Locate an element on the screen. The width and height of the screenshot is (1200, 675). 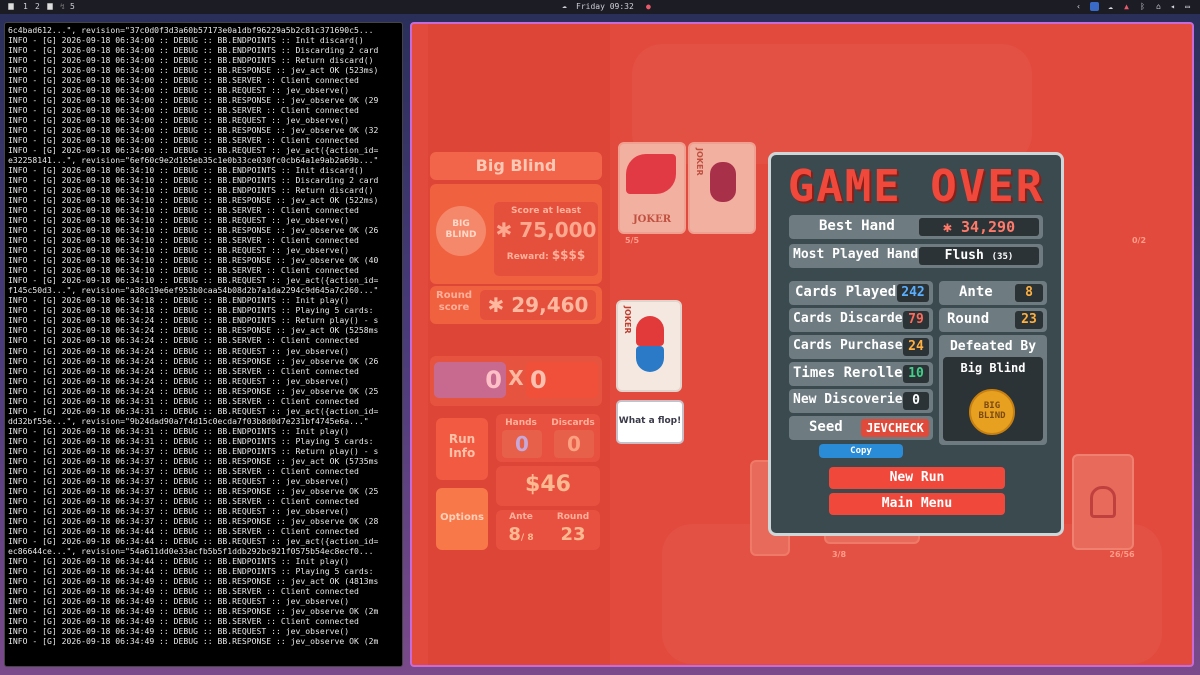
clock: Friday 09:32 is located at coordinates (605, 6).